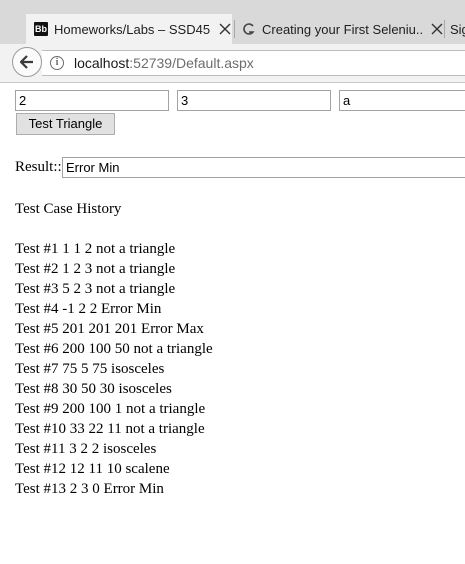  I want to click on list-item: Test #9 200 100 1 not a triangle, so click(110, 409).